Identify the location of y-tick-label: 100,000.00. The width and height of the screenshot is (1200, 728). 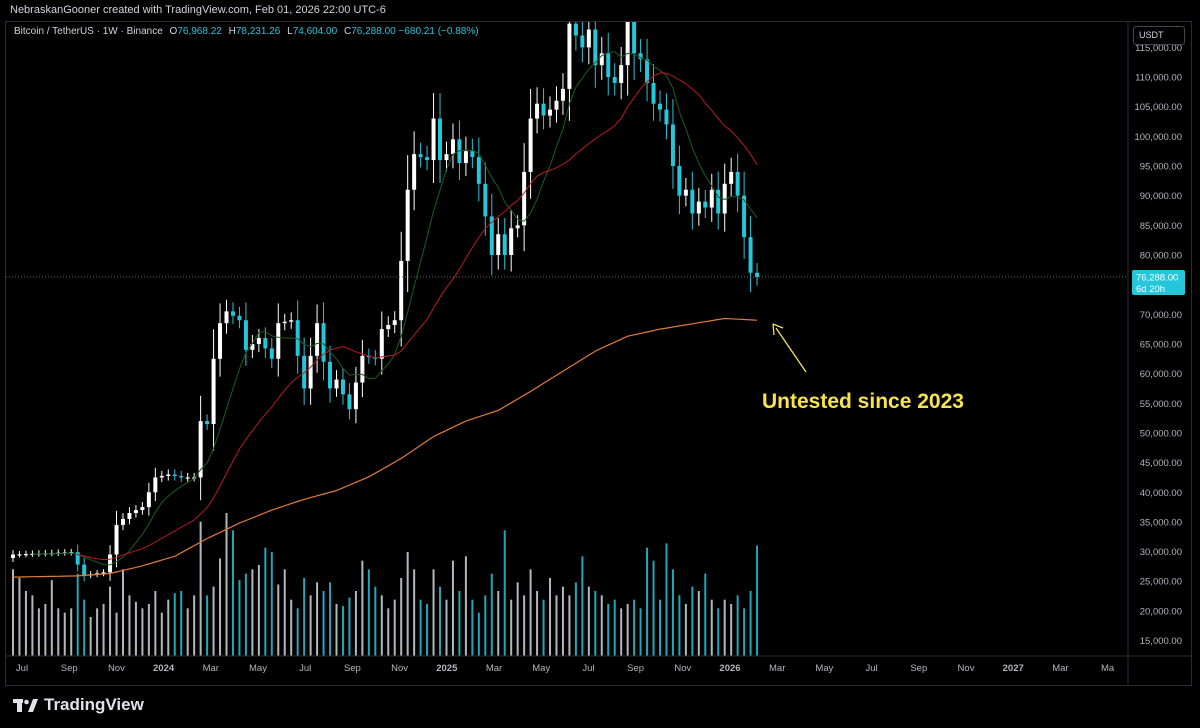
(1158, 137).